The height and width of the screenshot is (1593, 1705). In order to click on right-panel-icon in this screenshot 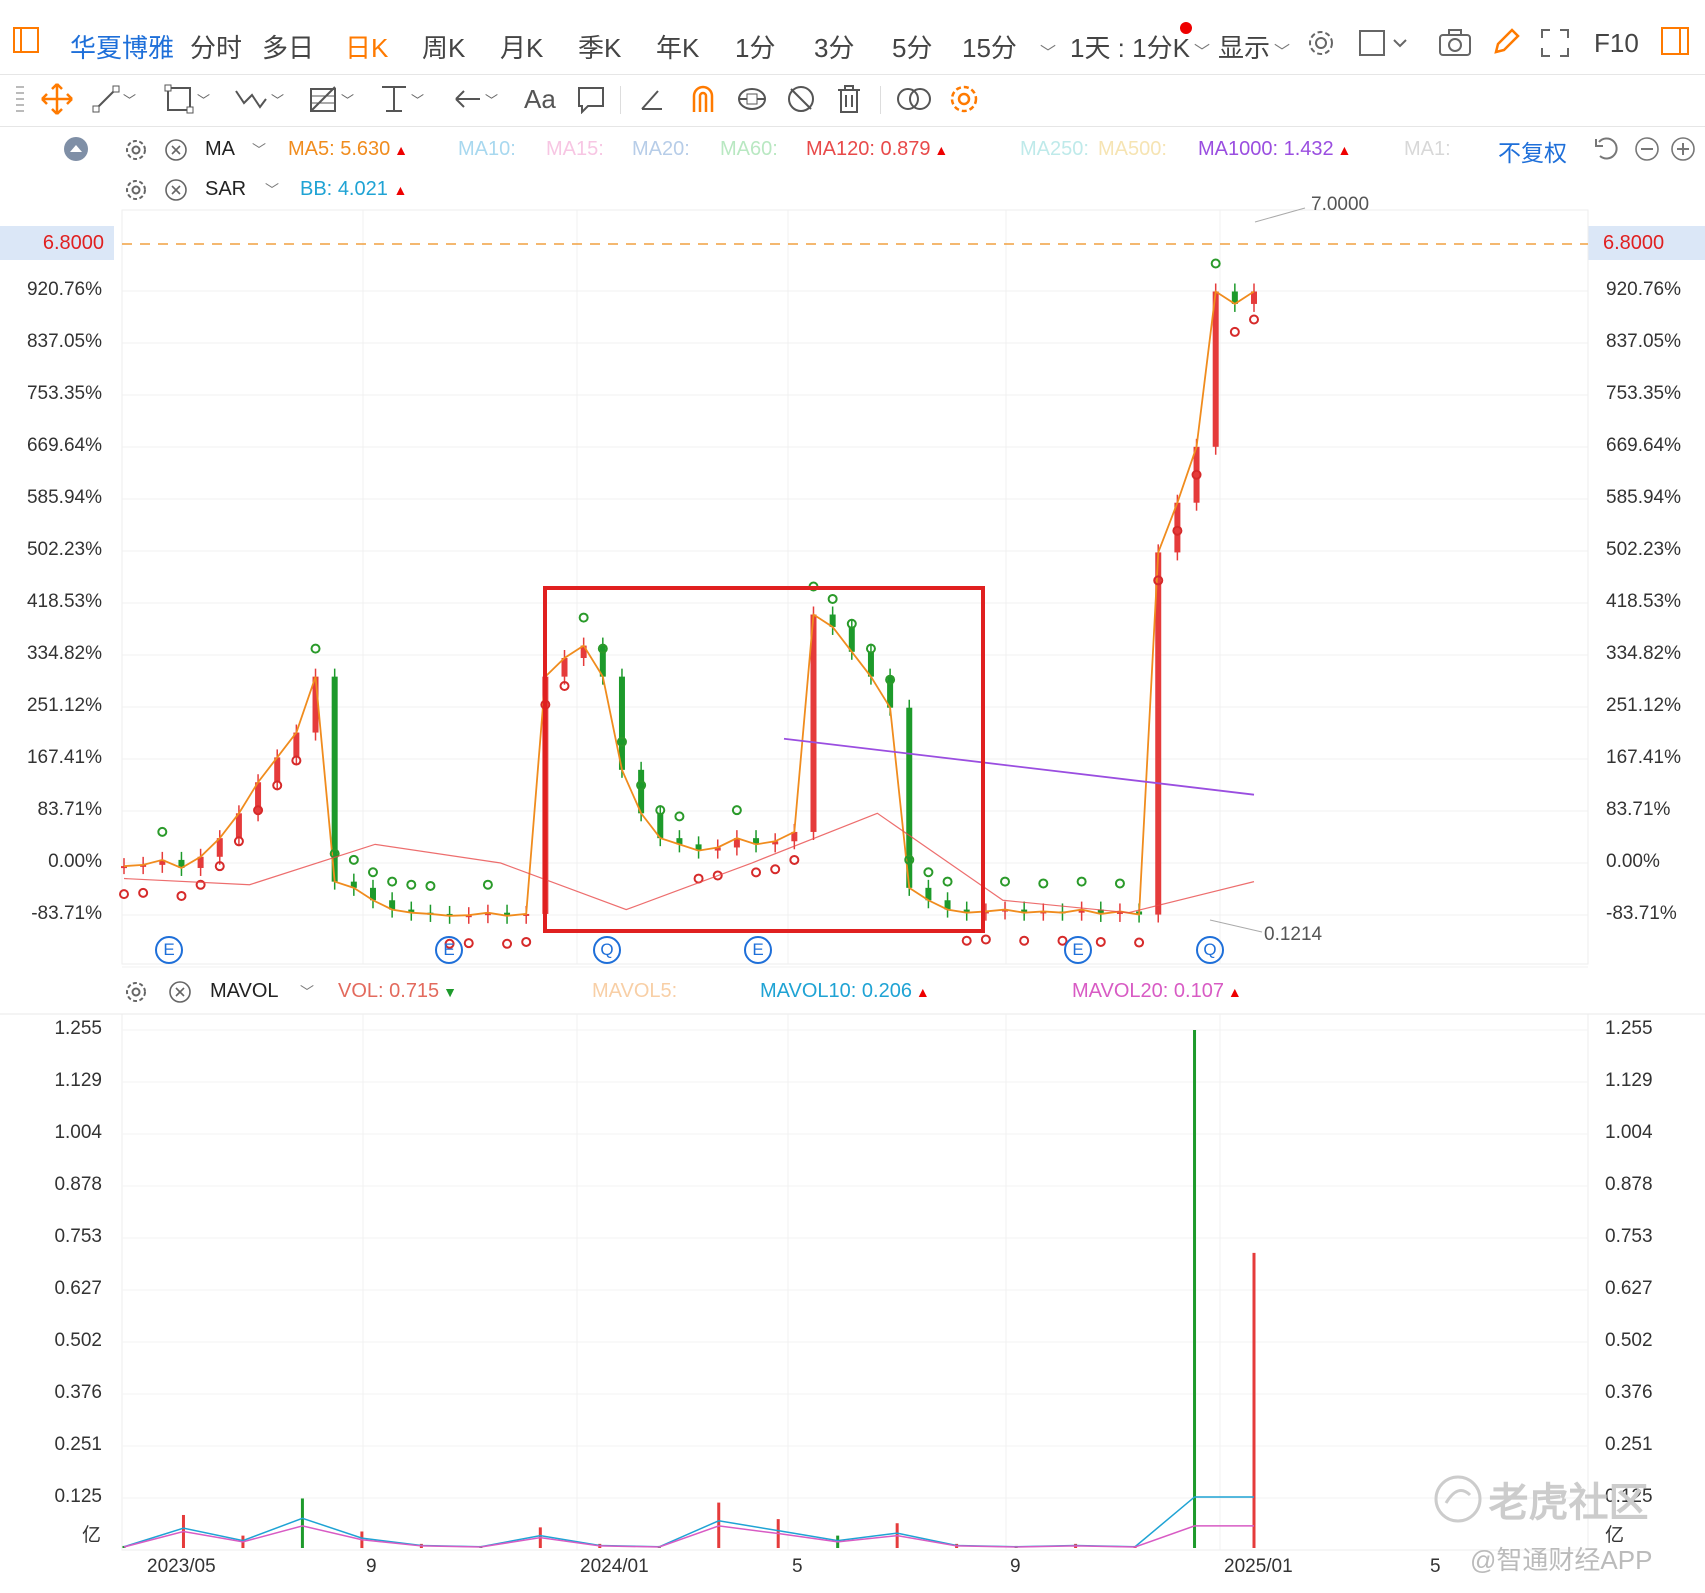, I will do `click(1675, 44)`.